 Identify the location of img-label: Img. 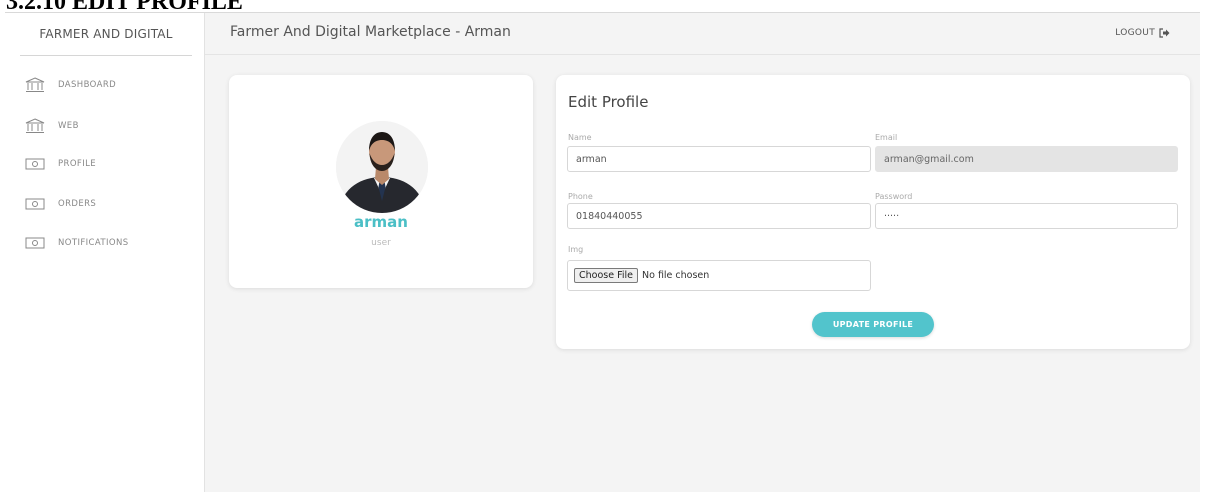
(576, 249).